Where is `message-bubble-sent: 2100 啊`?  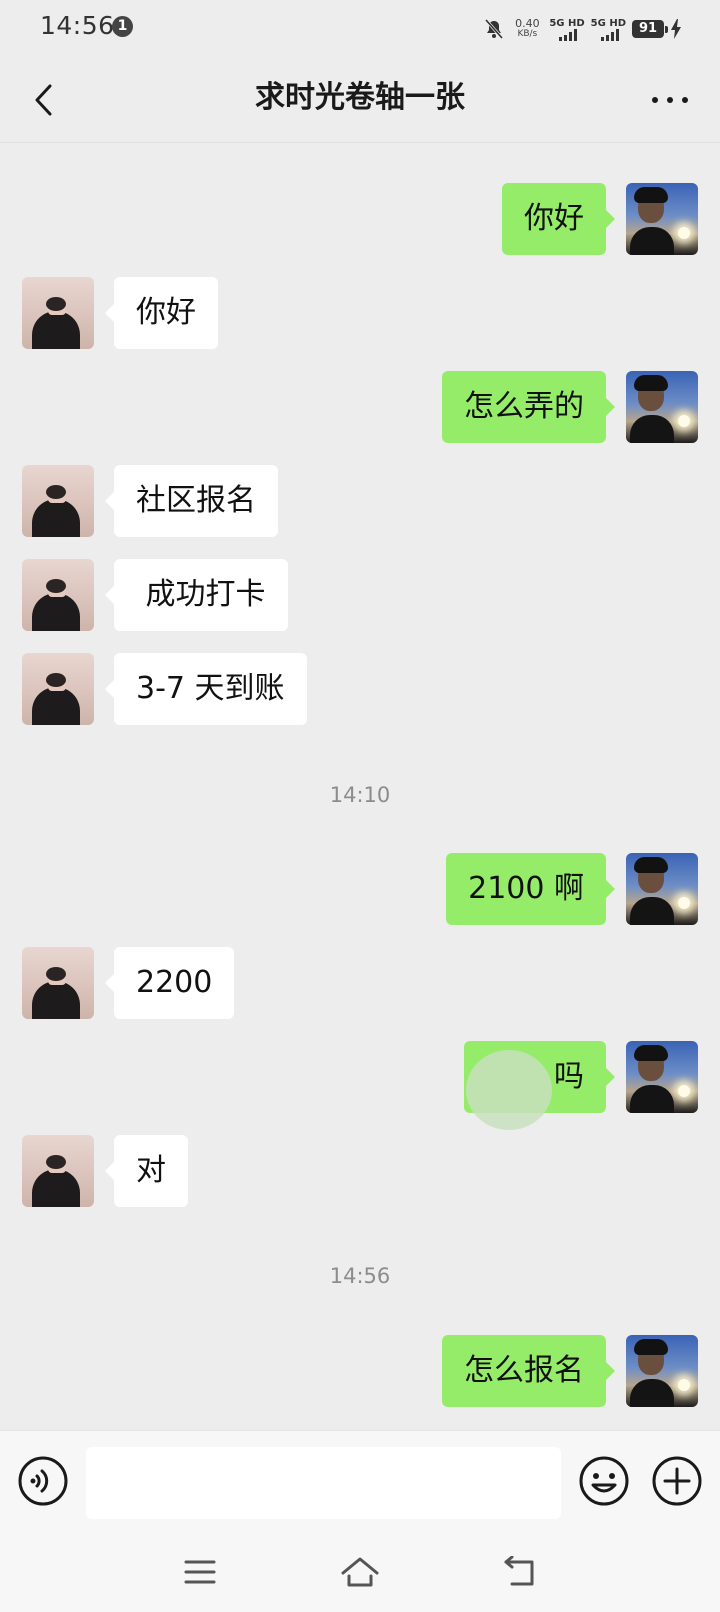
message-bubble-sent: 2100 啊 is located at coordinates (530, 889).